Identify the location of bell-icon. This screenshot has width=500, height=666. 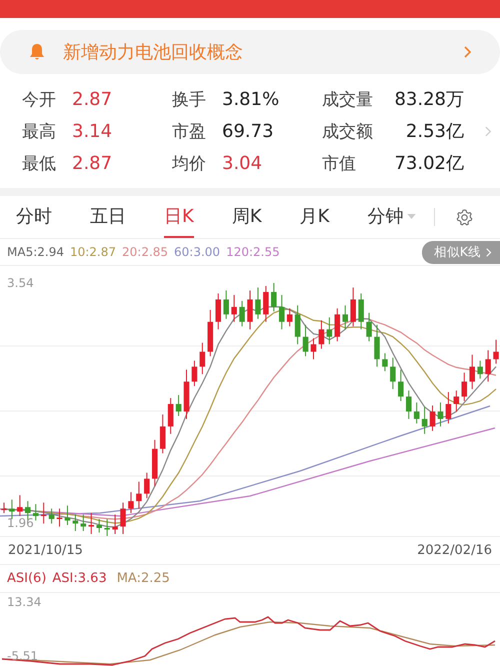
(37, 52).